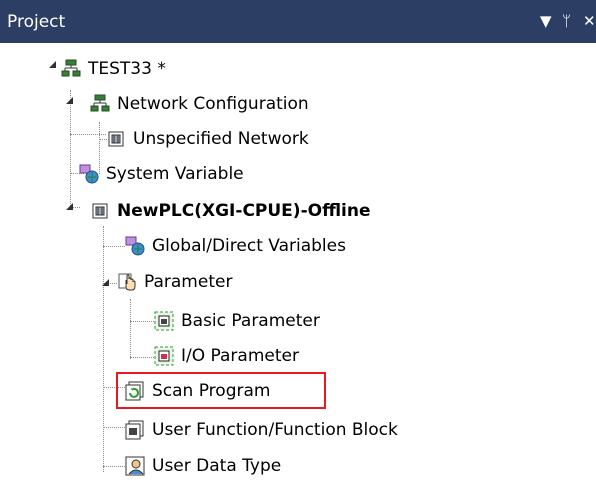 This screenshot has height=501, width=596. What do you see at coordinates (175, 174) in the screenshot?
I see `tree-item-label: System Variable` at bounding box center [175, 174].